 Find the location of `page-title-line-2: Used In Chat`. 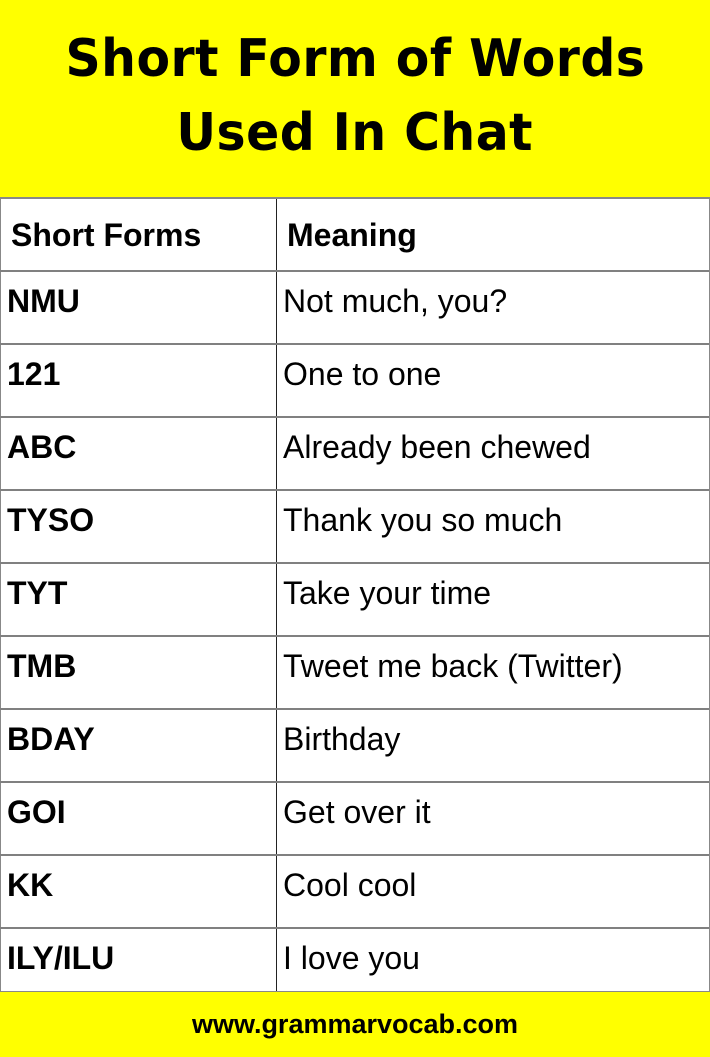

page-title-line-2: Used In Chat is located at coordinates (355, 132).